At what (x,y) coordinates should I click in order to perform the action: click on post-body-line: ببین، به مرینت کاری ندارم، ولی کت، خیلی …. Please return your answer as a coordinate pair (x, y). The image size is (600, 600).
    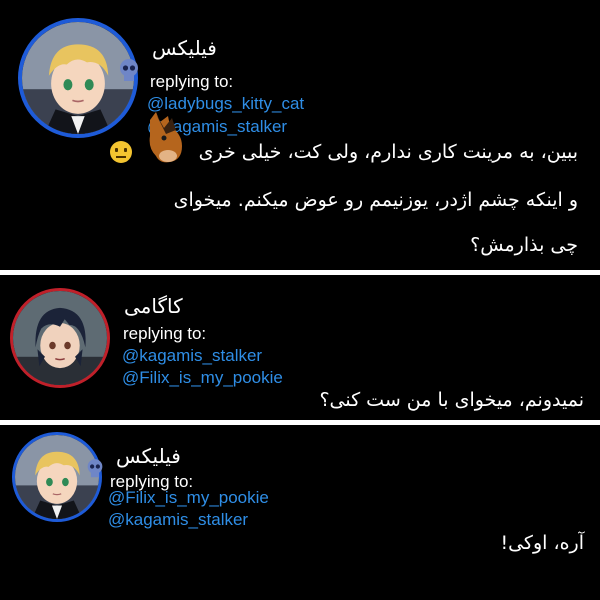
    Looking at the image, I should click on (388, 152).